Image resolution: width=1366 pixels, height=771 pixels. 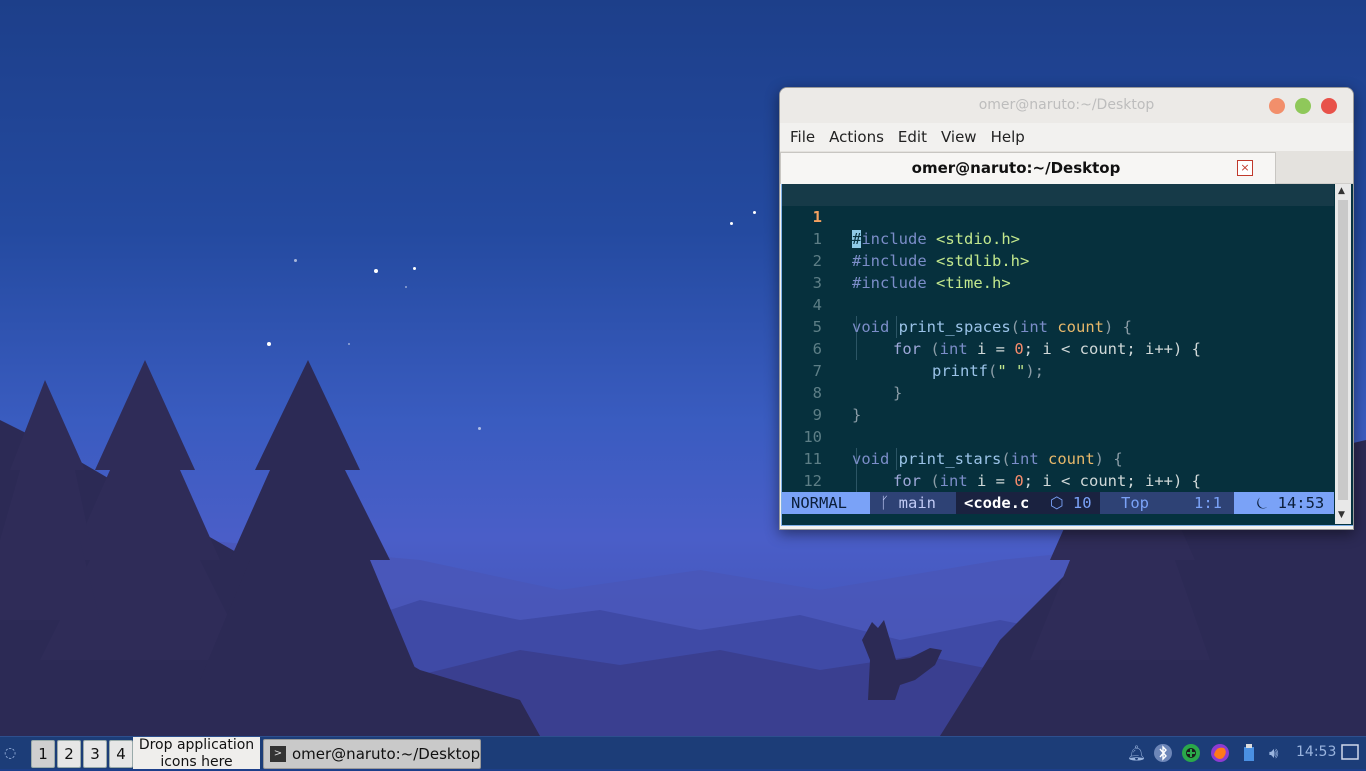 What do you see at coordinates (1058, 370) in the screenshot?
I see `code-line: 7 }` at bounding box center [1058, 370].